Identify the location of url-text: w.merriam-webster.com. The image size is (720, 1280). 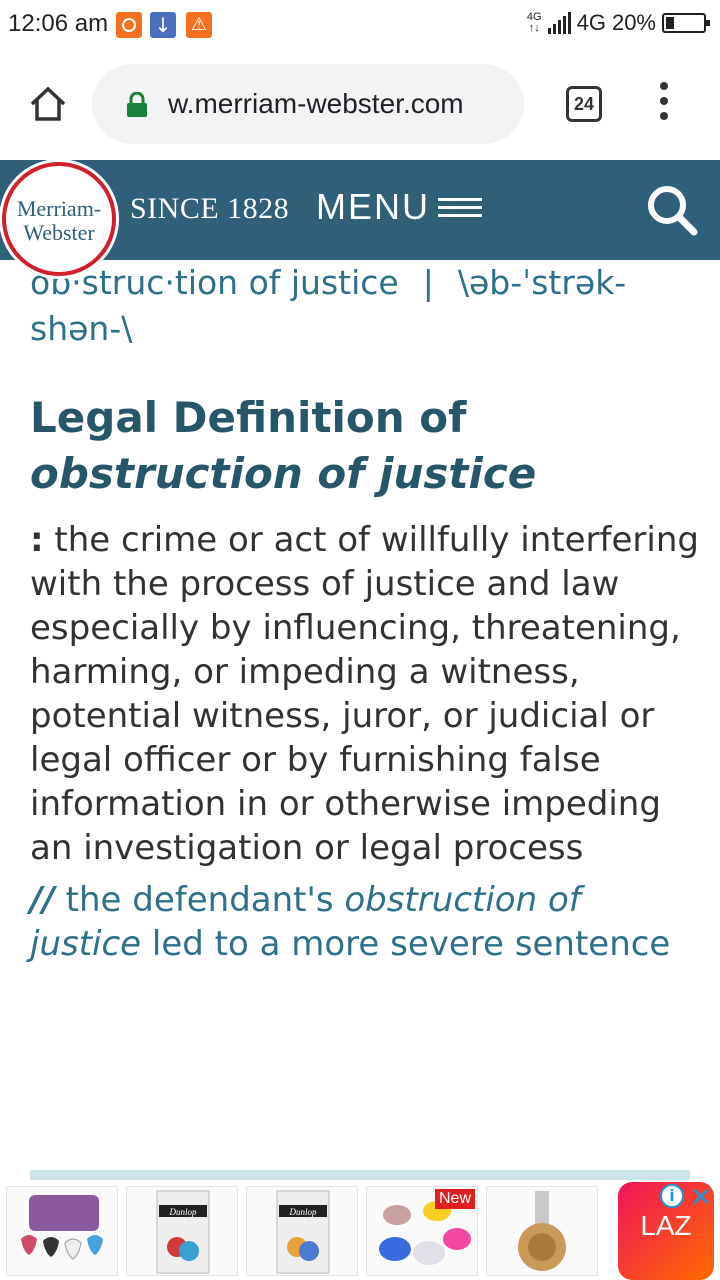
(316, 103).